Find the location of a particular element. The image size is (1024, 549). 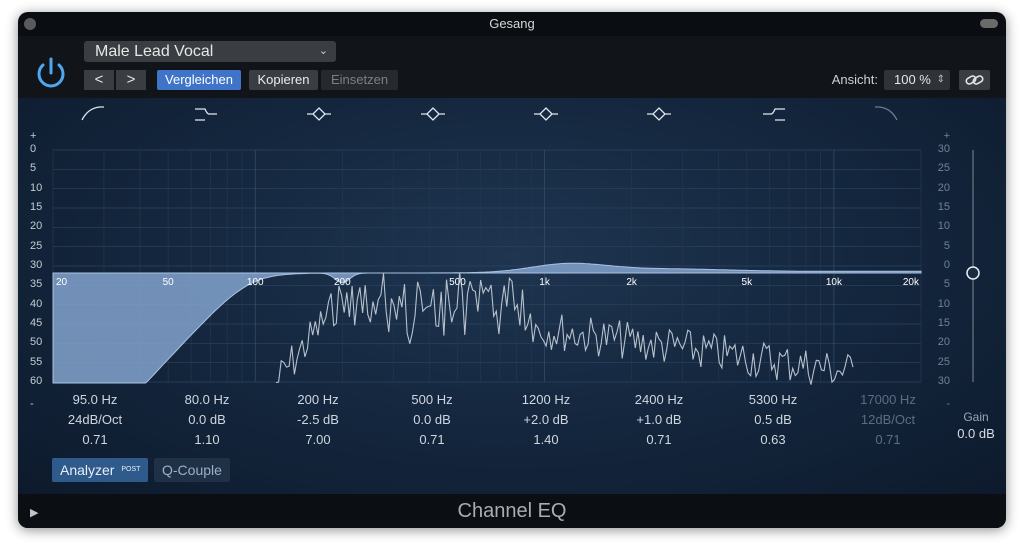

frequency-label: 1k is located at coordinates (545, 282).